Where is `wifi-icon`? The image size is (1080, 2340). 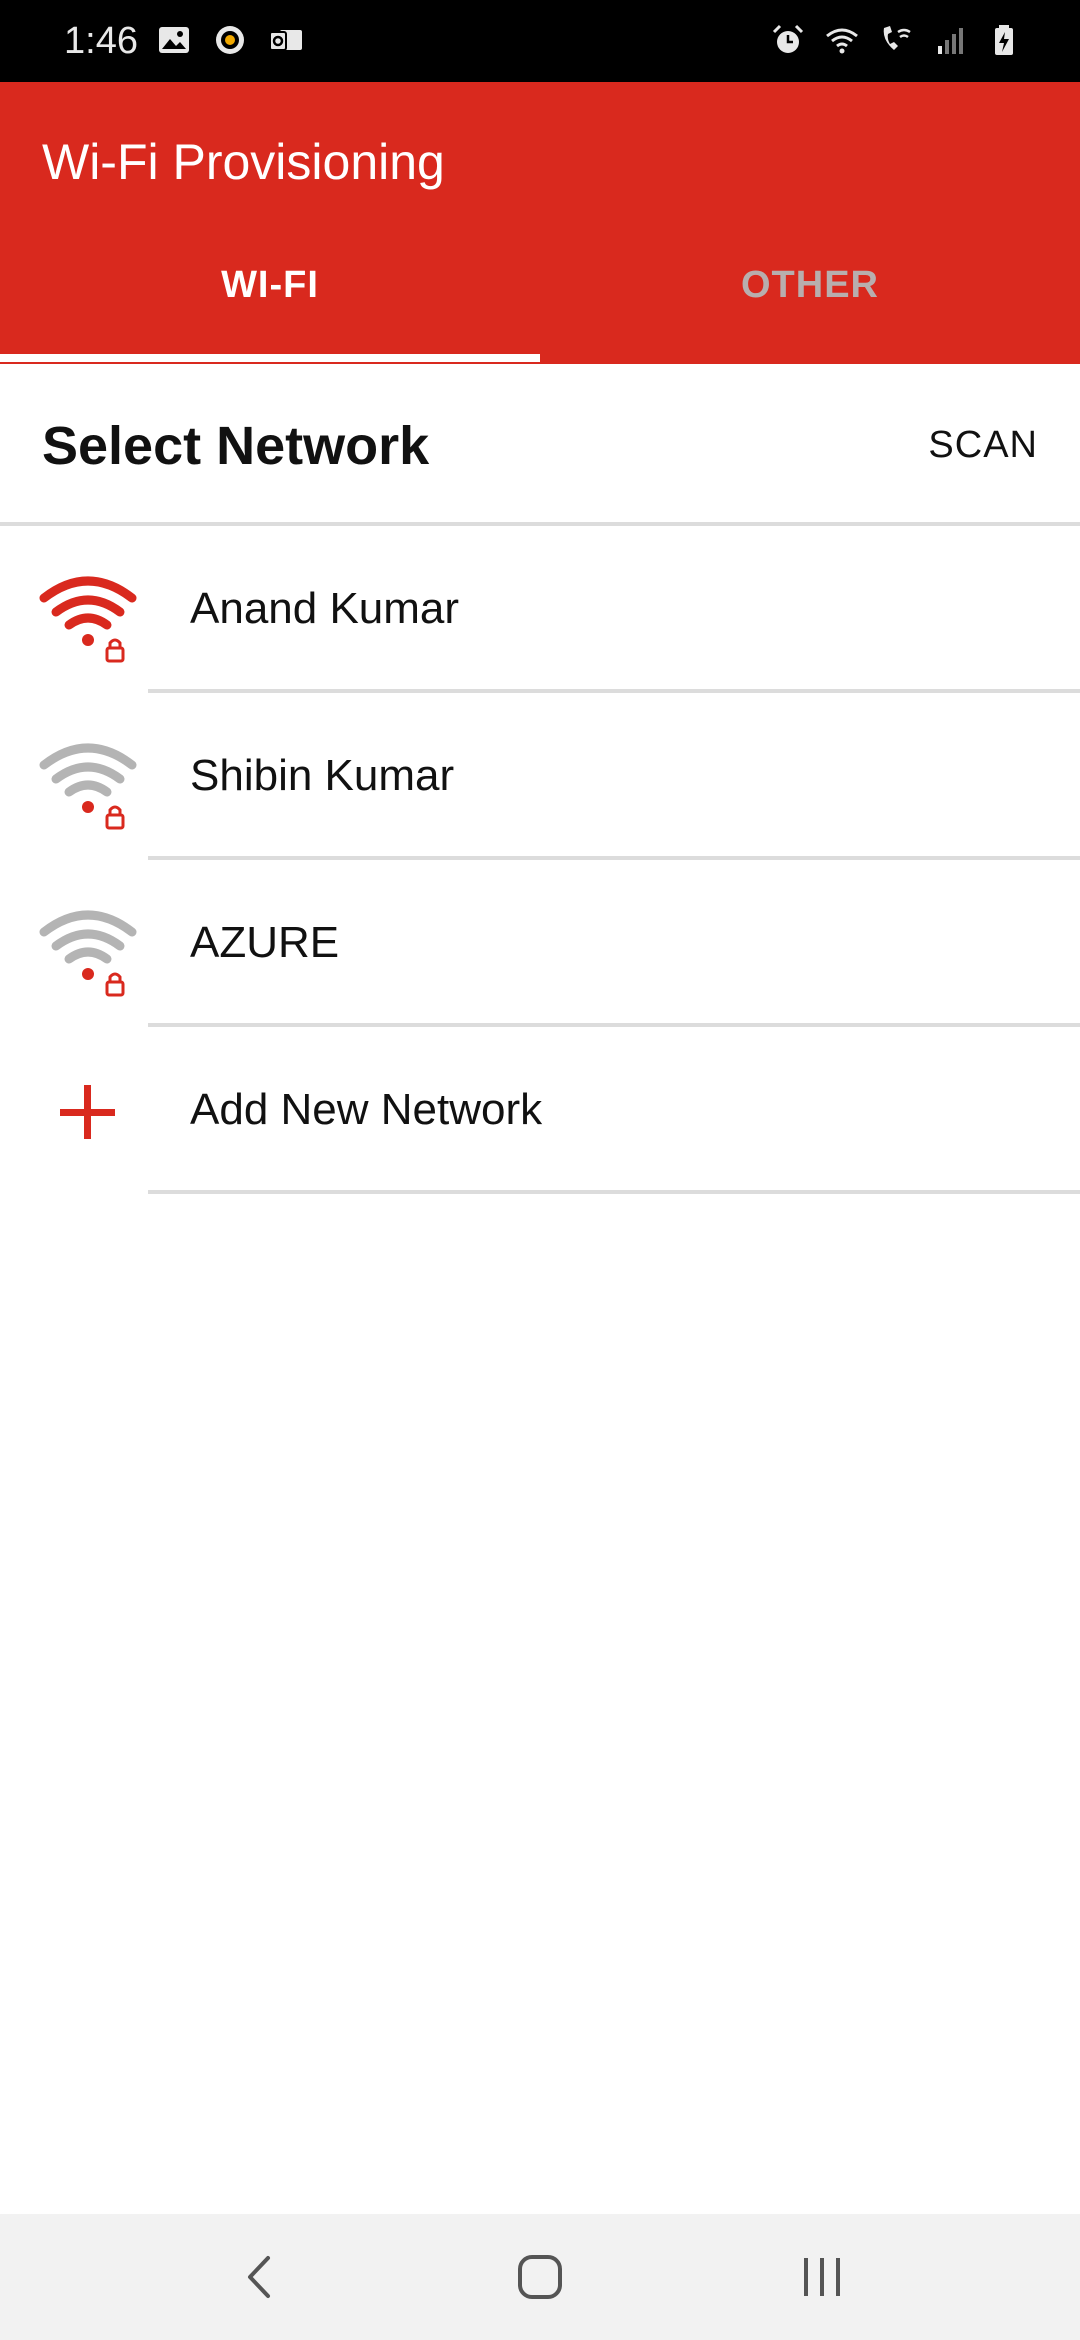
wifi-icon is located at coordinates (842, 41).